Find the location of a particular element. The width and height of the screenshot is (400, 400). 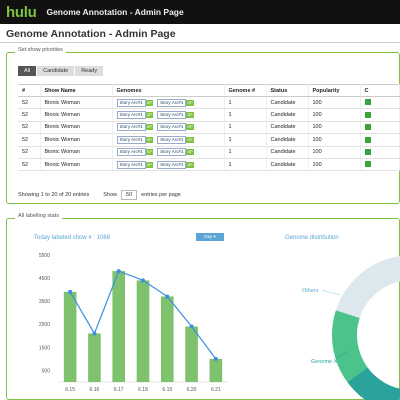

leader-line is located at coordinates (331, 292).